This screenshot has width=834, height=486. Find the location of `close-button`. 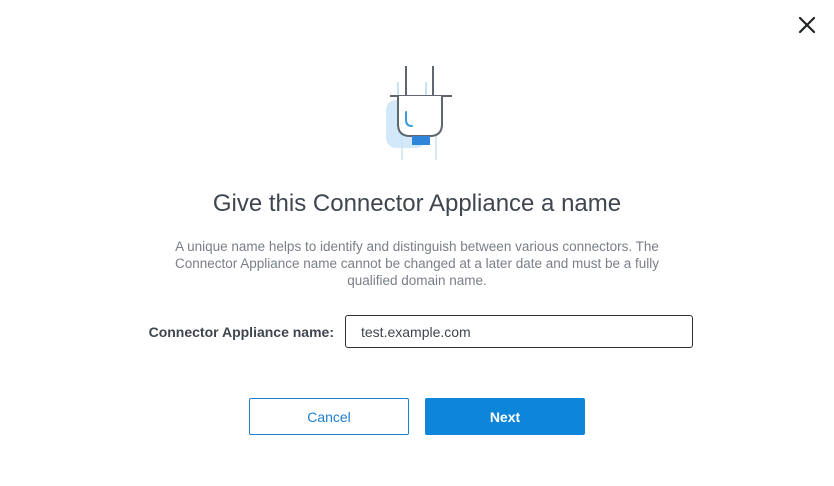

close-button is located at coordinates (807, 25).